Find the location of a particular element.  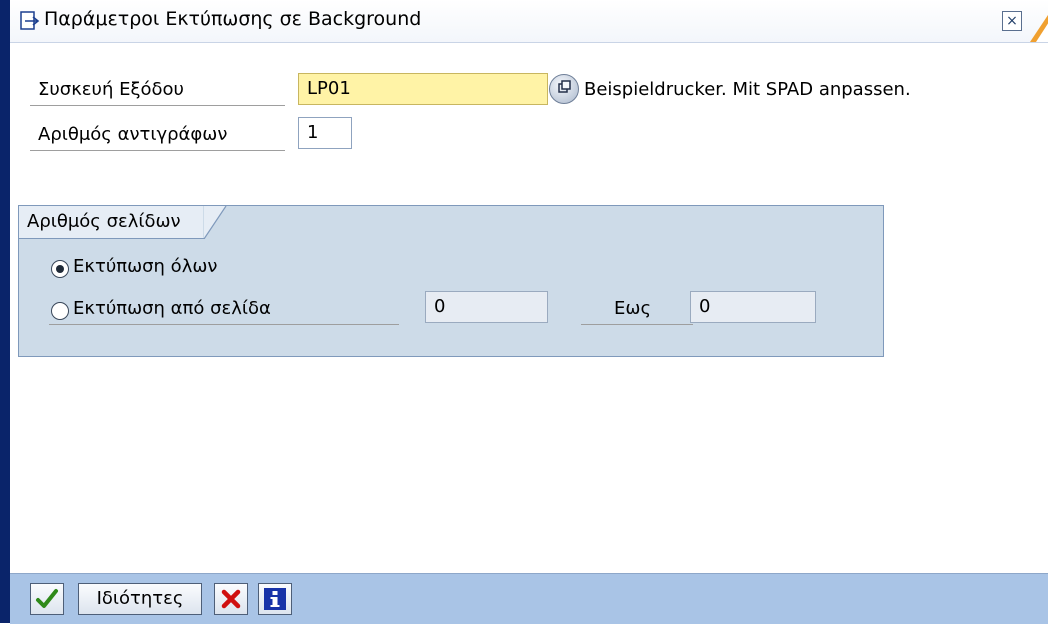

copies-field: 1 is located at coordinates (325, 133).